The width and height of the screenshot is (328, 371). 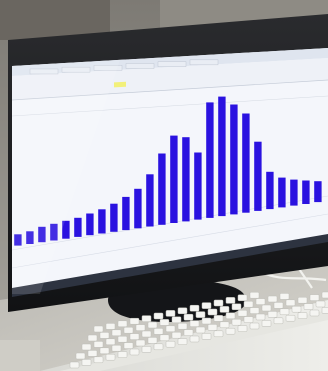 I want to click on highlight-cell, so click(x=120, y=84).